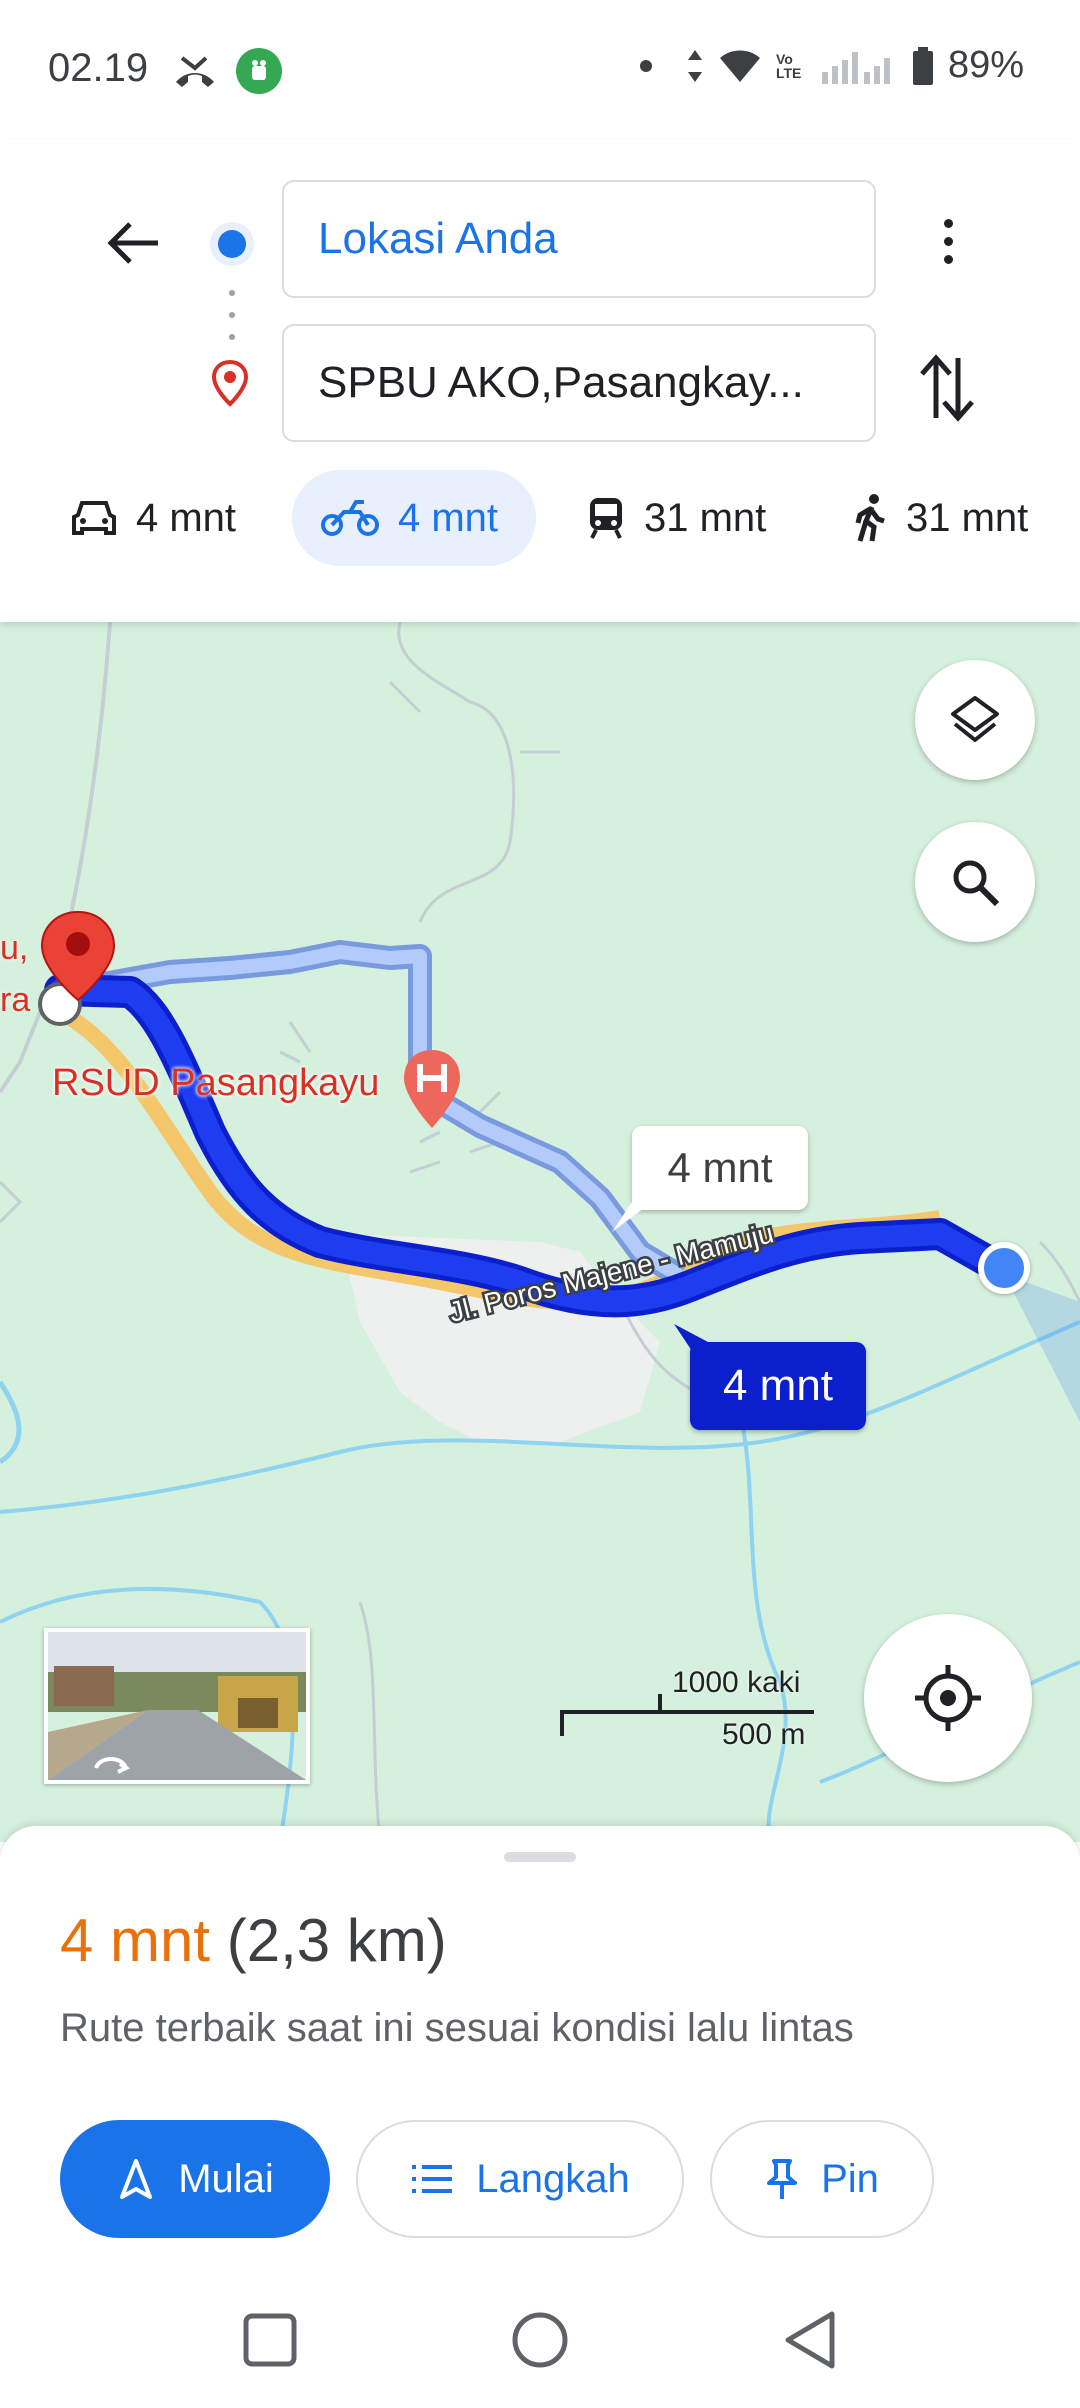 This screenshot has height=2408, width=1080. What do you see at coordinates (259, 71) in the screenshot?
I see `app-notification-icon` at bounding box center [259, 71].